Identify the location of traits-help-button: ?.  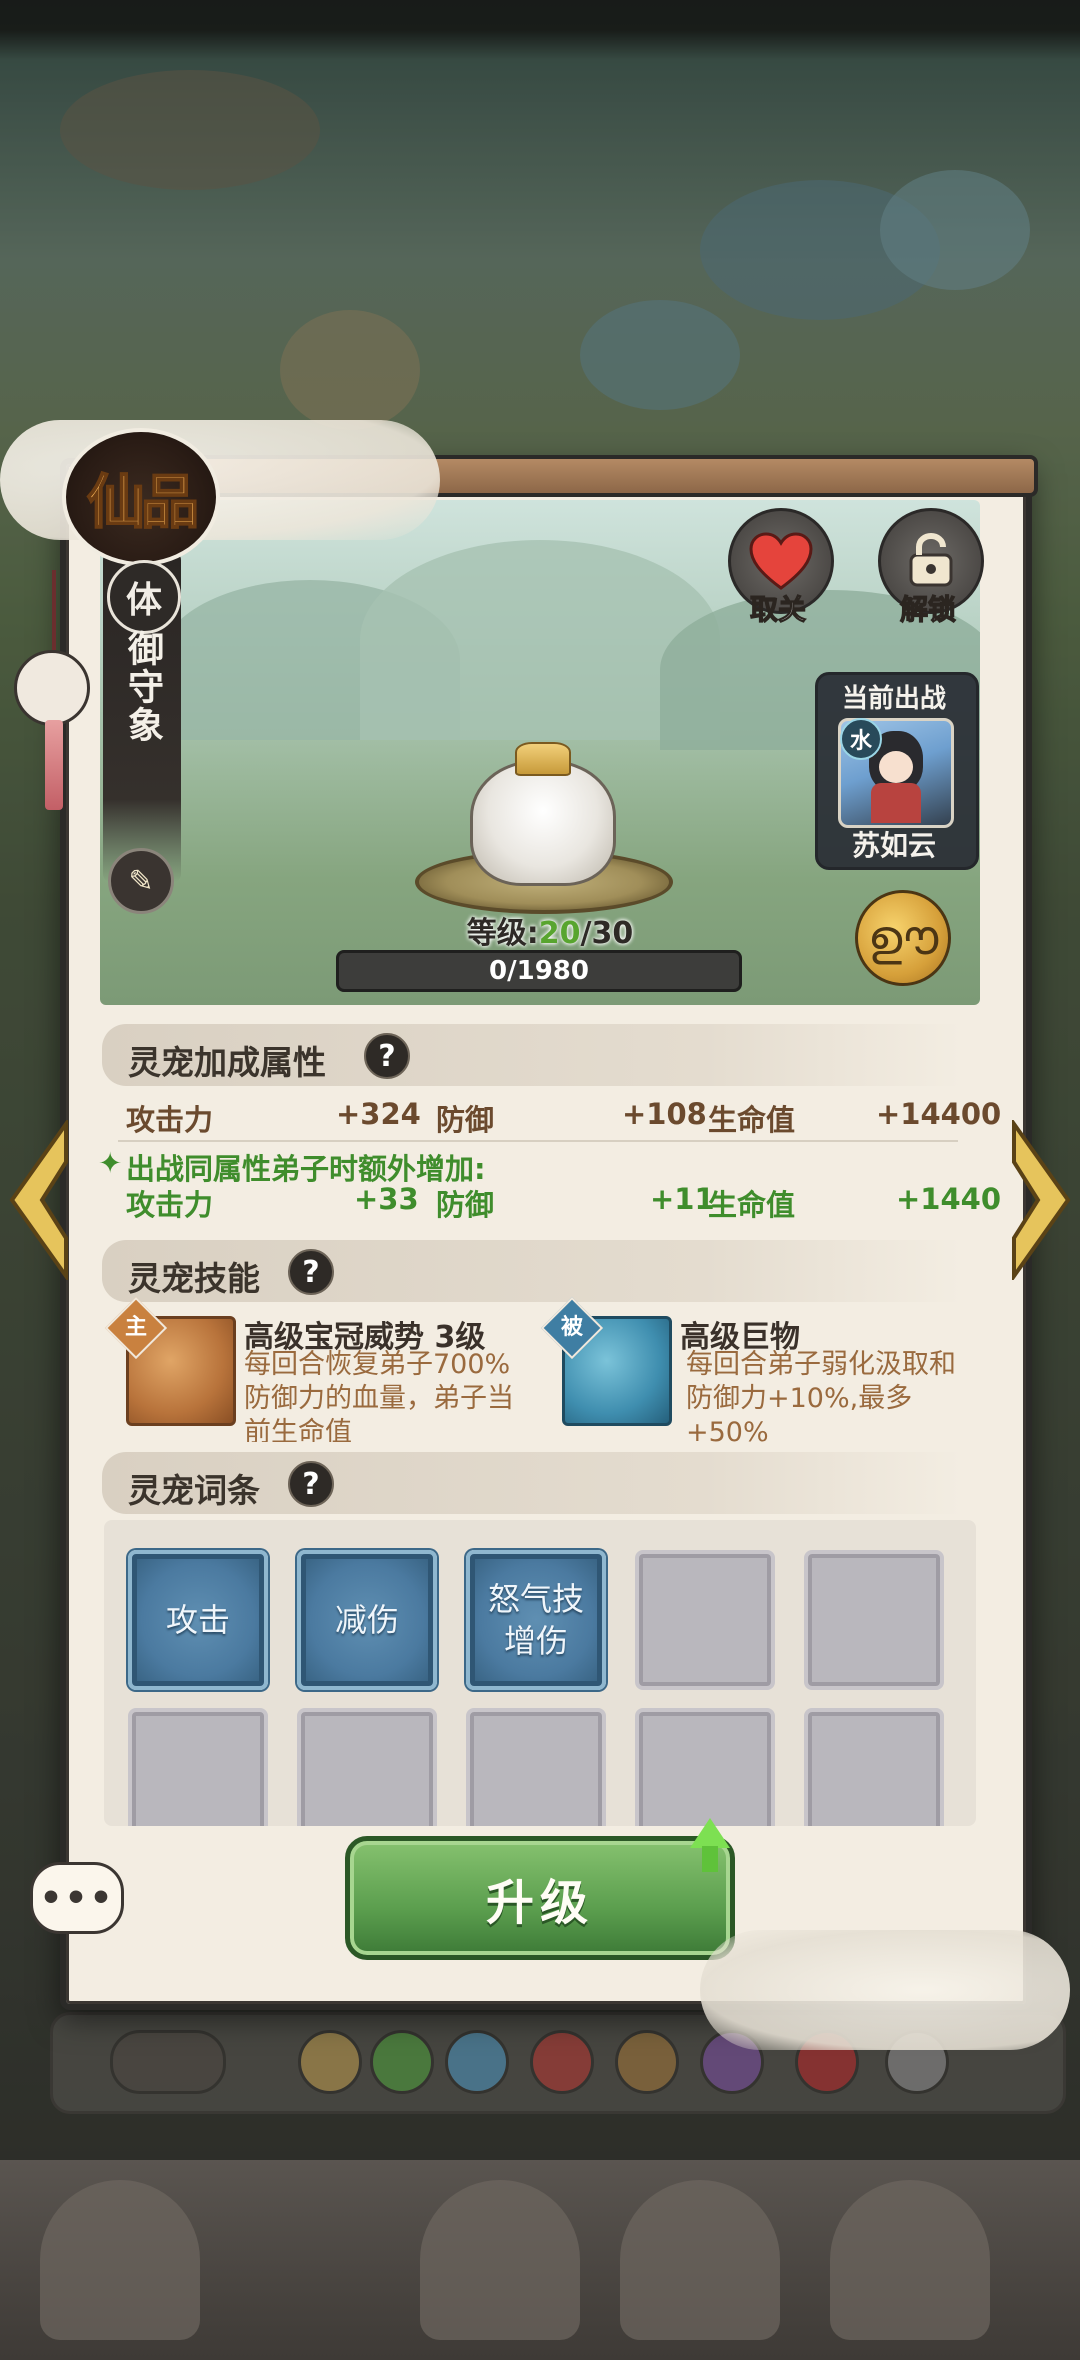
(311, 1484).